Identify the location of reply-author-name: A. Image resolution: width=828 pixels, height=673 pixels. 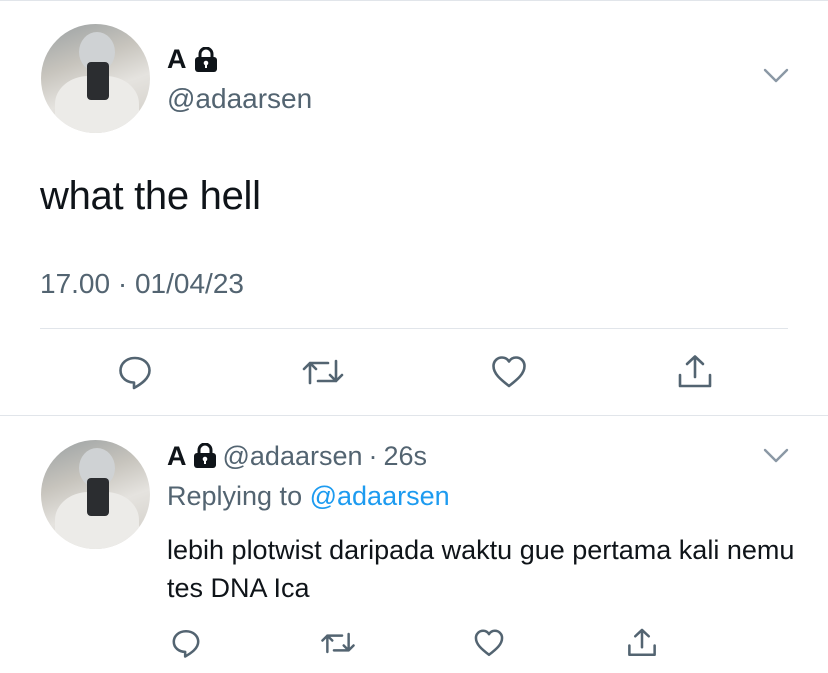
(177, 456).